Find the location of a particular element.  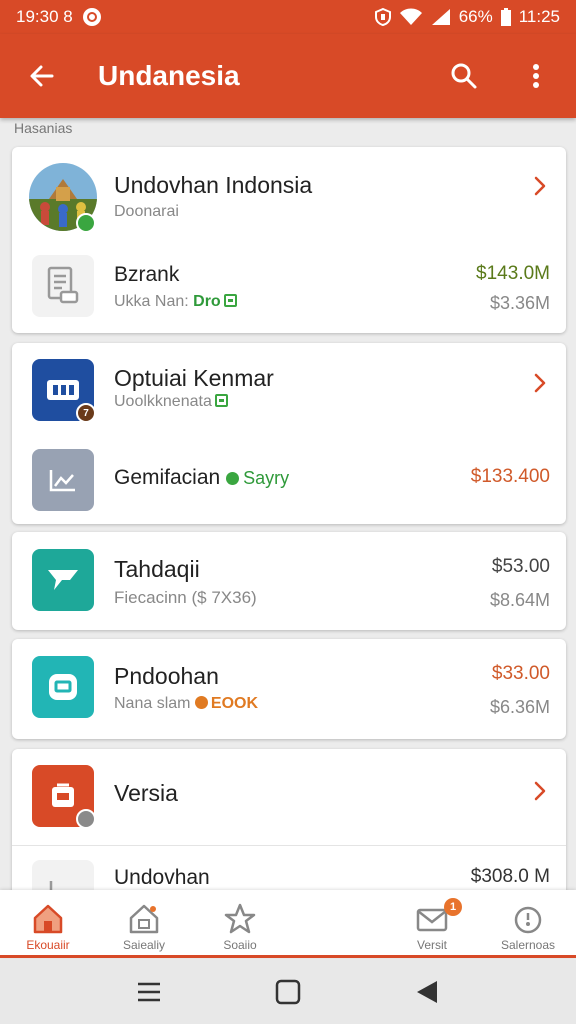

item-subtitle: Fiecacinn ($ 7X36) is located at coordinates (185, 597).